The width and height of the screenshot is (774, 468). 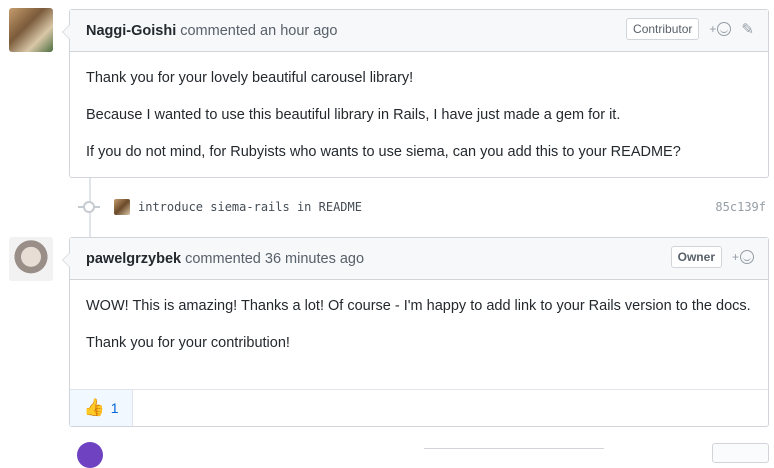 I want to click on comment-timestamp: 36 minutes ago, so click(x=314, y=259).